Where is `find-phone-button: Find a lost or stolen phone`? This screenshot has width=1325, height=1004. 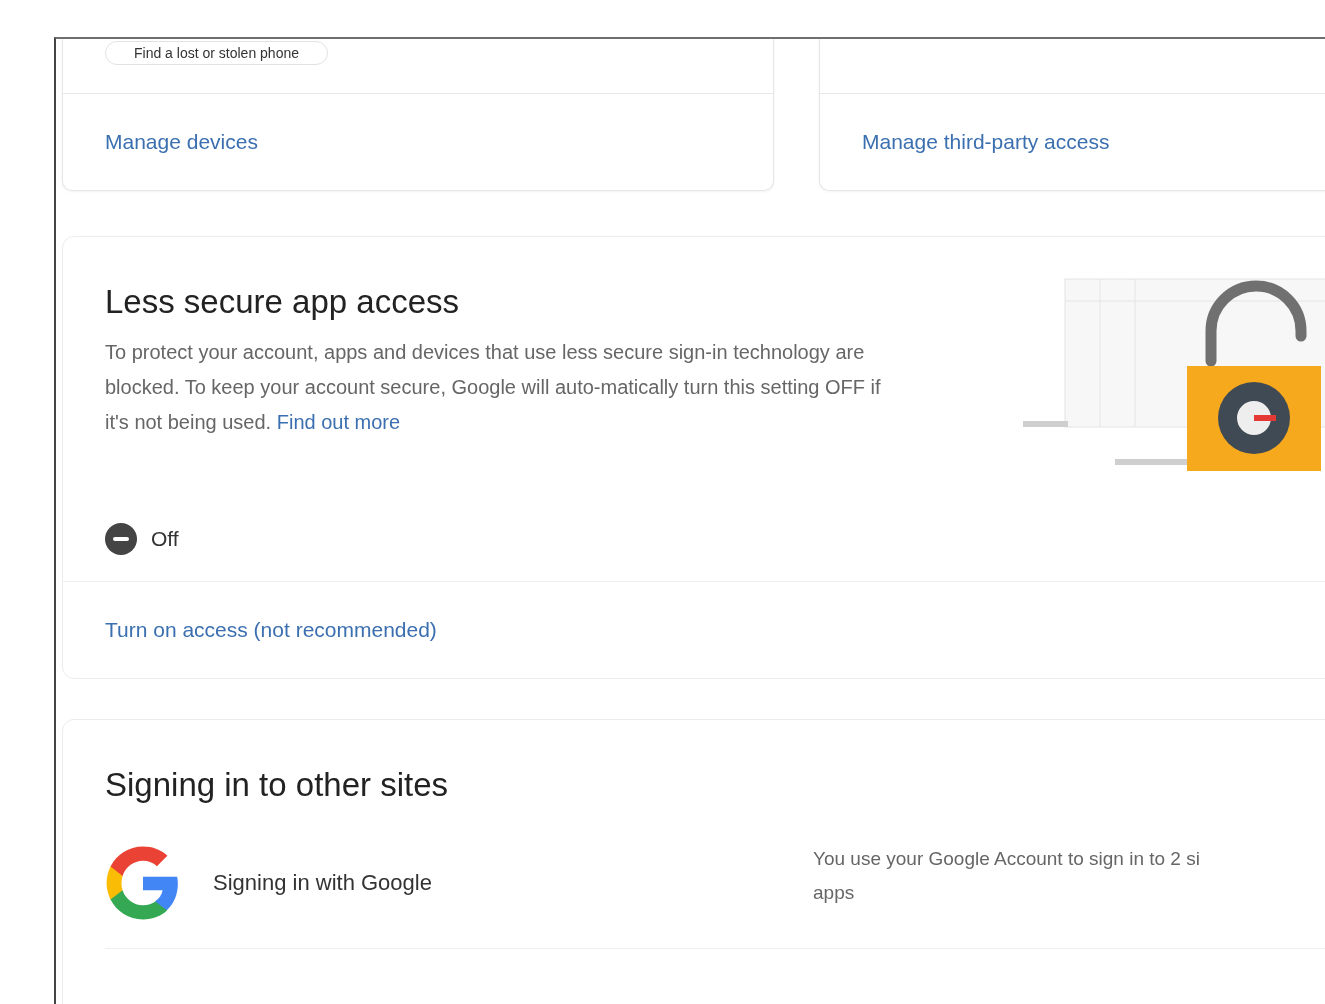 find-phone-button: Find a lost or stolen phone is located at coordinates (216, 53).